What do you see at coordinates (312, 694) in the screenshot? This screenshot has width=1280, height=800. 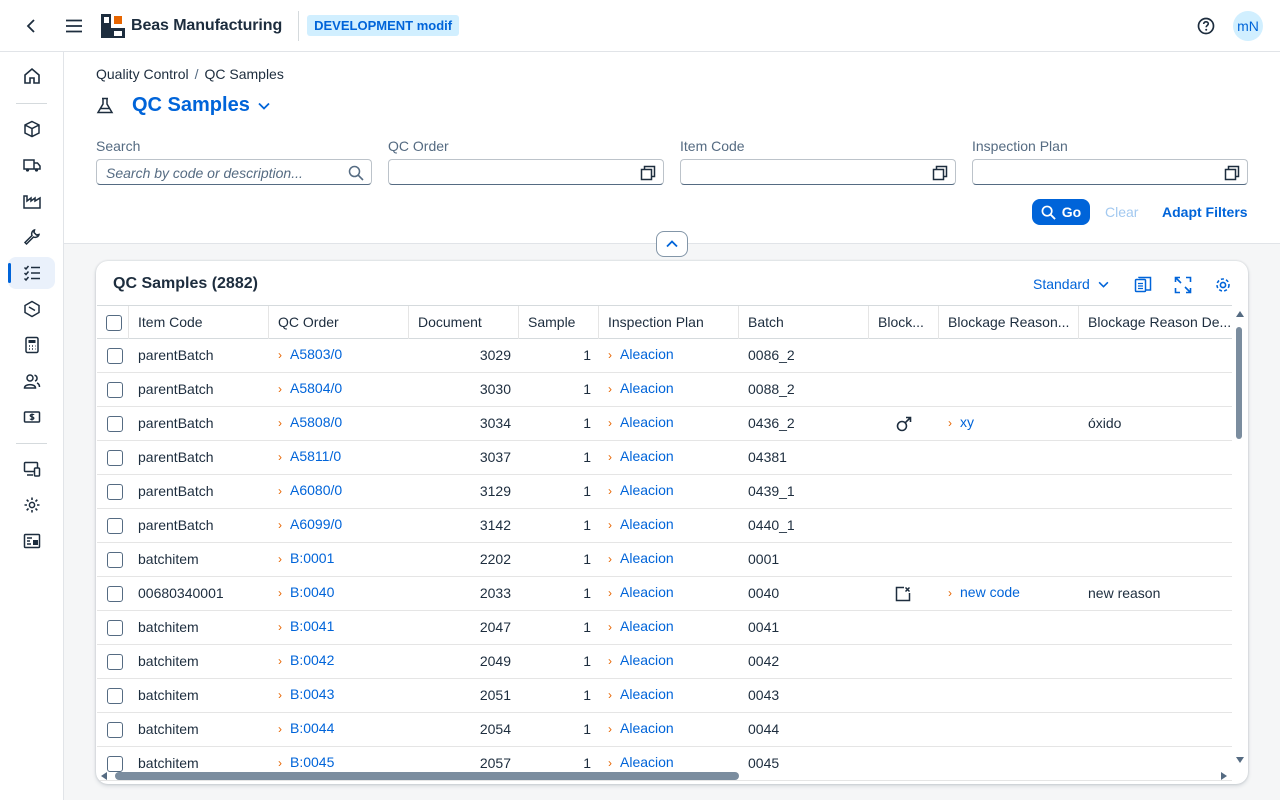 I see `qc-order-link: B:0043` at bounding box center [312, 694].